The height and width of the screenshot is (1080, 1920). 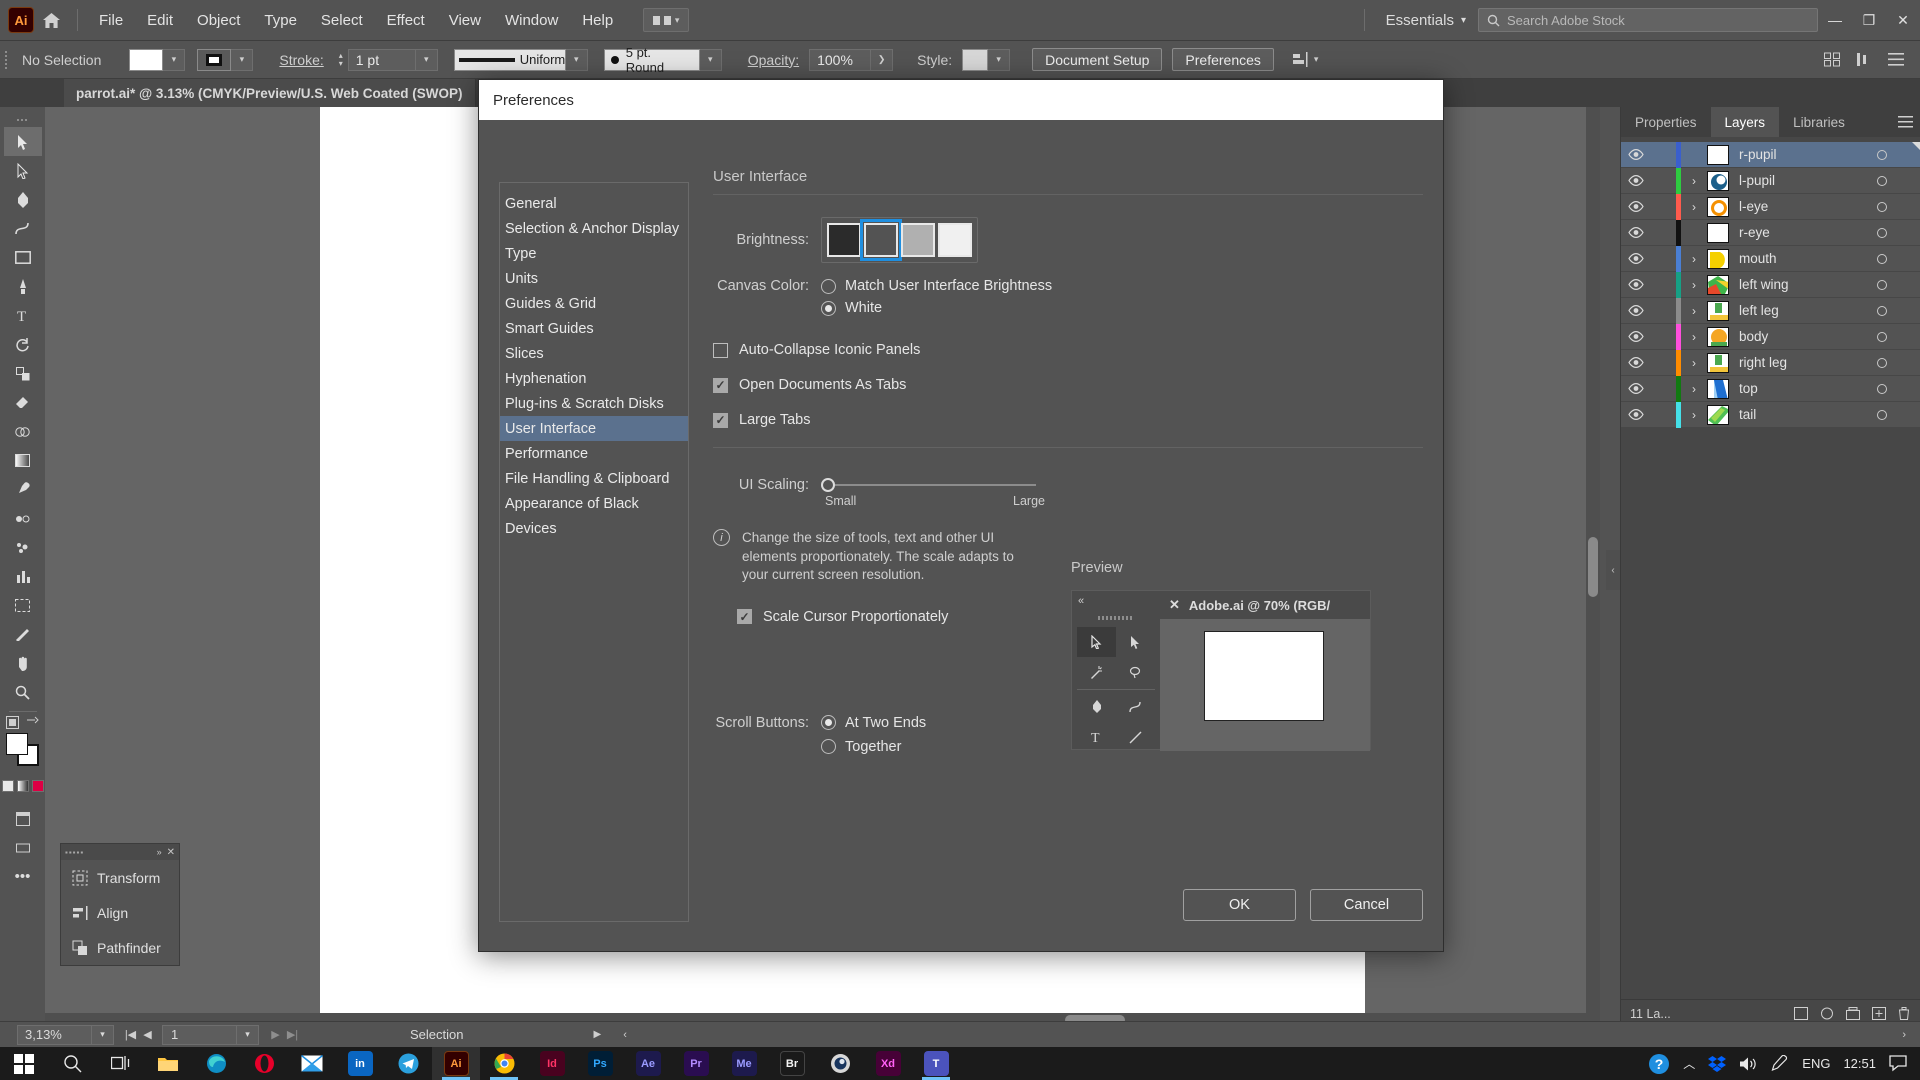 I want to click on opacity-input: 100%, so click(x=840, y=59).